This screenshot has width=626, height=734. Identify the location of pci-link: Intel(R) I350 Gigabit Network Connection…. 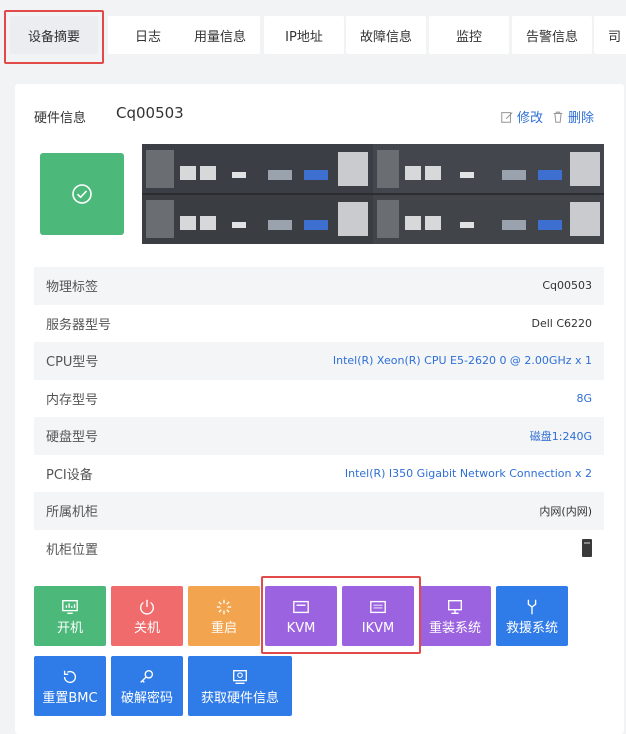
(468, 473).